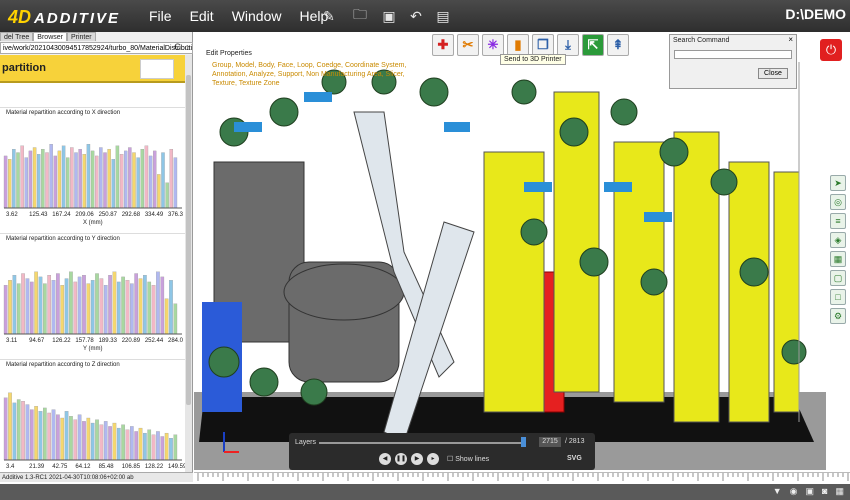  I want to click on tick-label: 189.33, so click(108, 341).